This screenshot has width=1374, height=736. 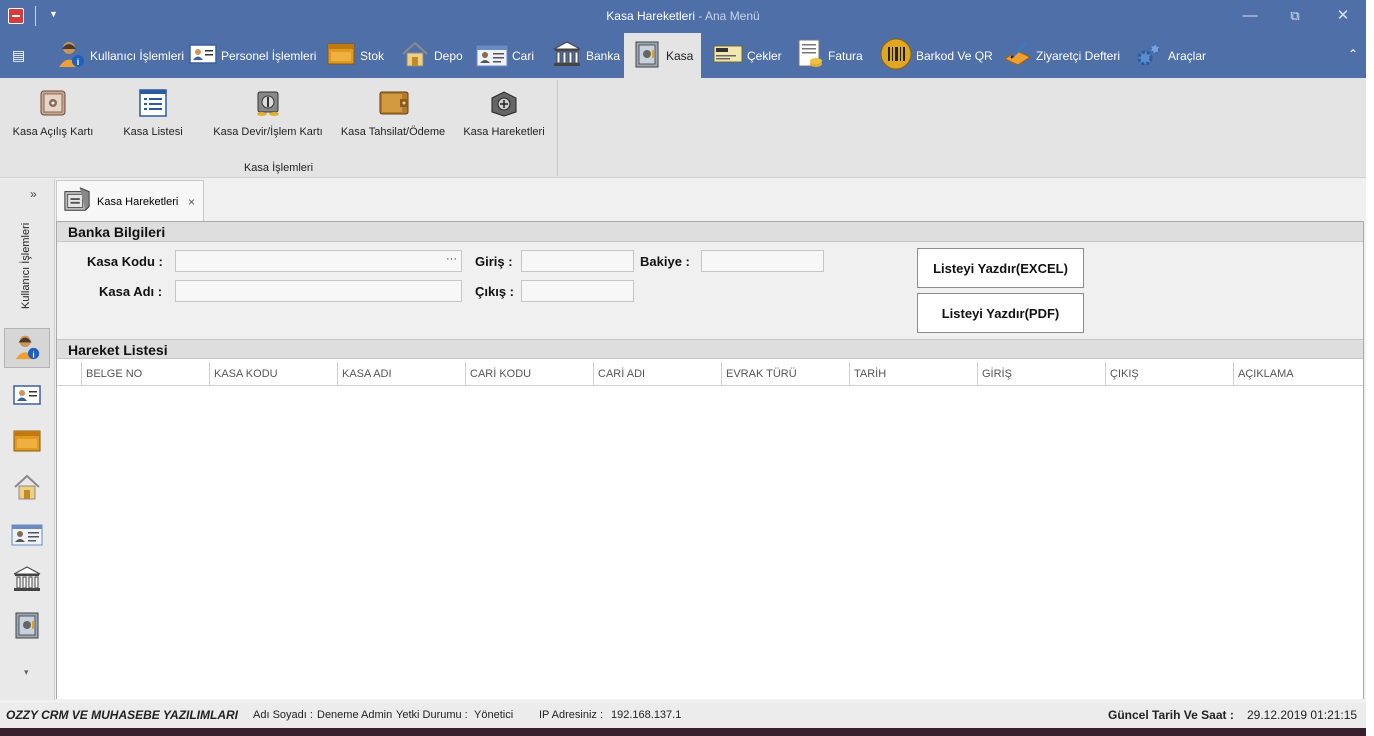 What do you see at coordinates (1169, 374) in the screenshot?
I see `column-cikis: ÇIKIŞ` at bounding box center [1169, 374].